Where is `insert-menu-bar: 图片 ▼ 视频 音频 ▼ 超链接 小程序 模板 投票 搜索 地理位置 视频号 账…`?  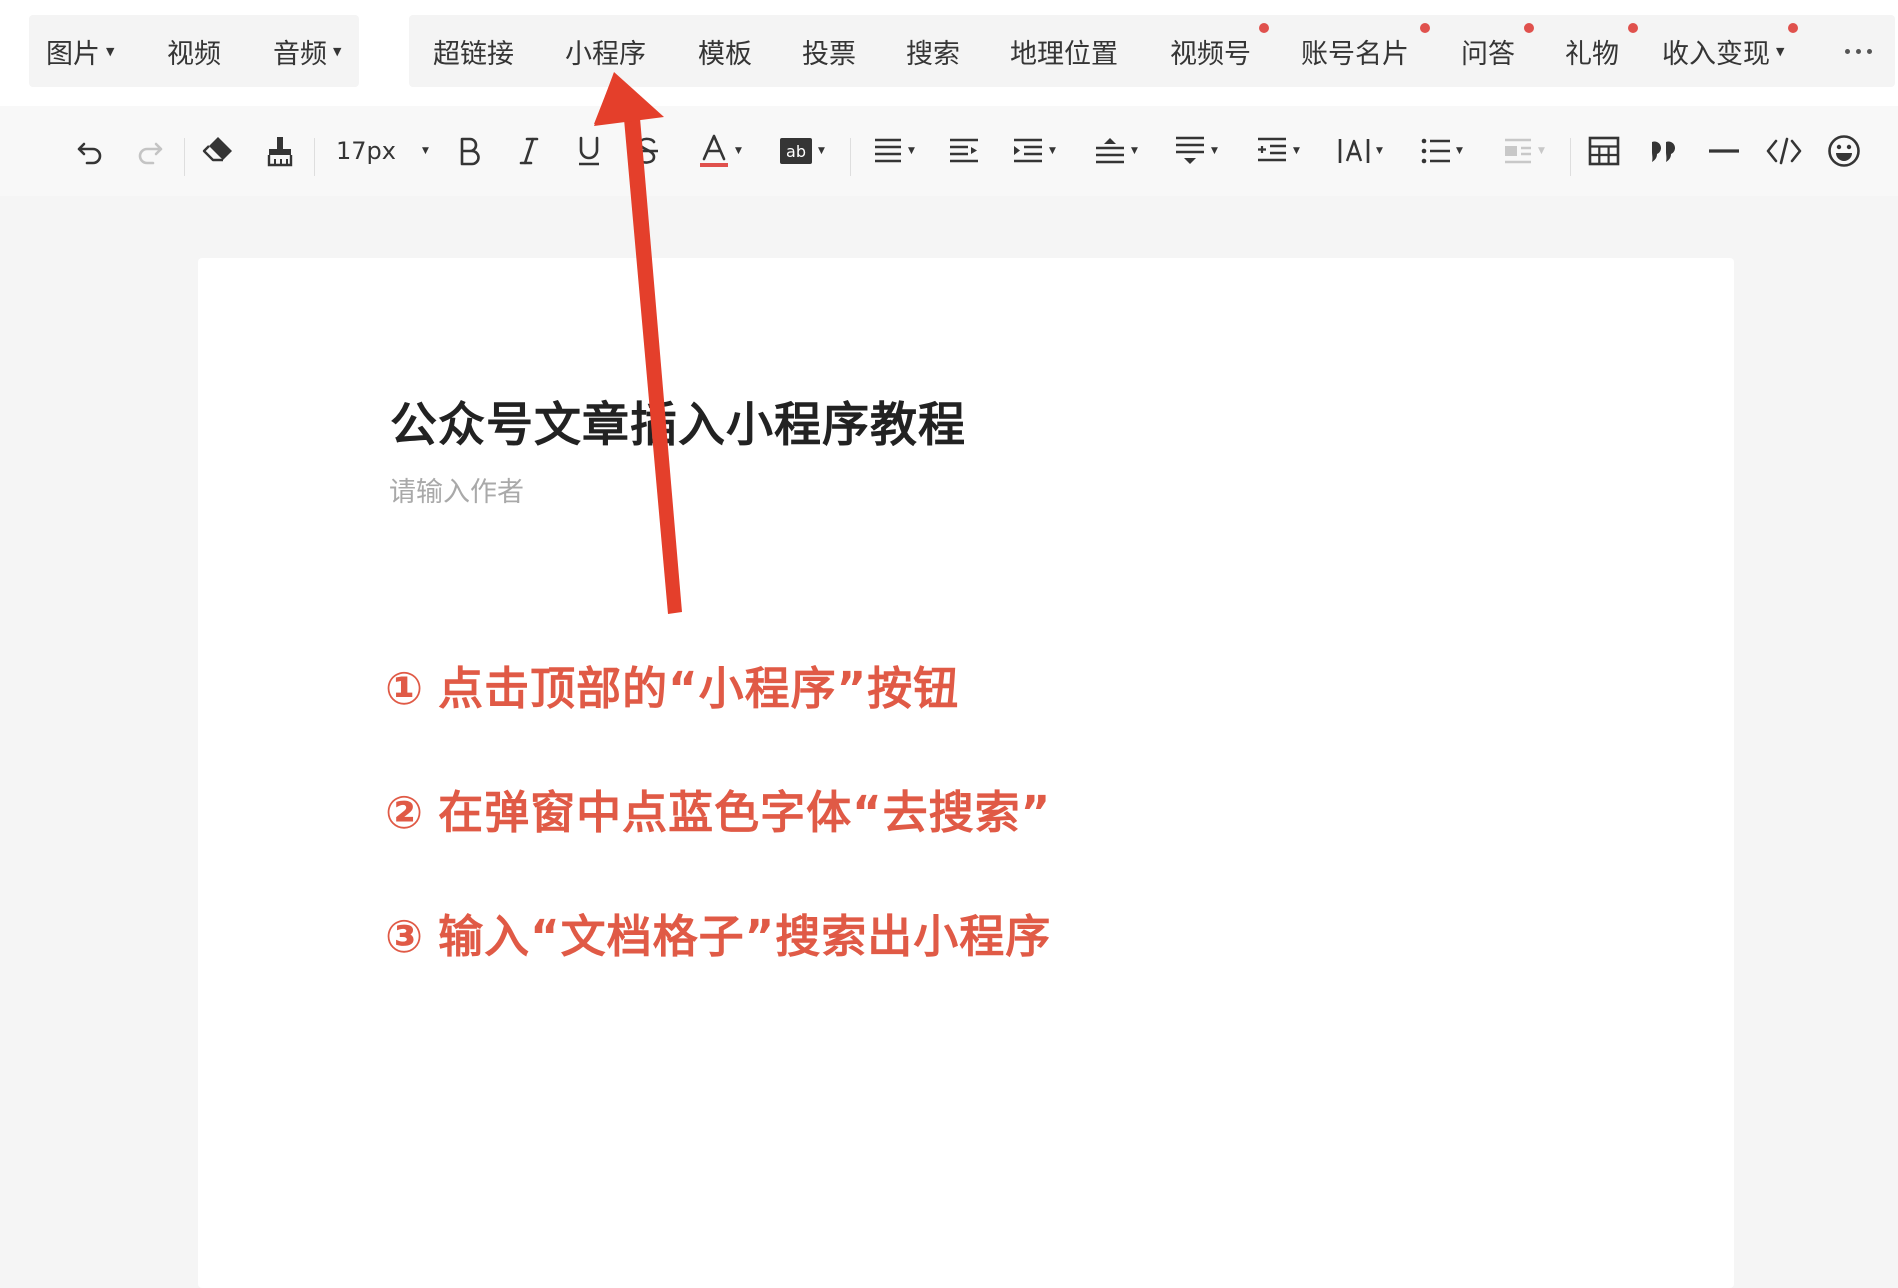
insert-menu-bar: 图片 ▼ 视频 音频 ▼ 超链接 小程序 模板 投票 搜索 地理位置 视频号 账… is located at coordinates (949, 53).